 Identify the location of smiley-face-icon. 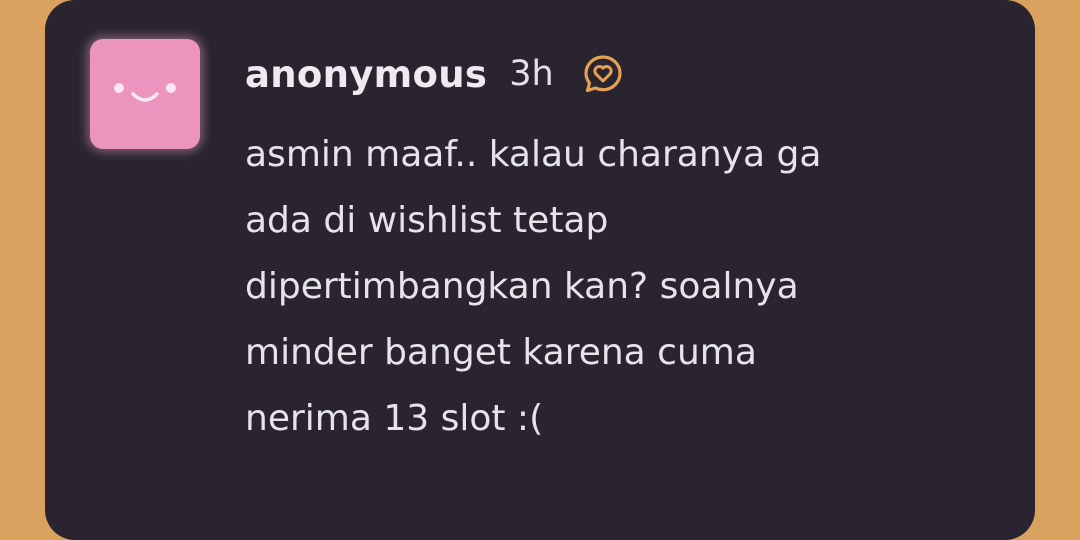
(145, 92).